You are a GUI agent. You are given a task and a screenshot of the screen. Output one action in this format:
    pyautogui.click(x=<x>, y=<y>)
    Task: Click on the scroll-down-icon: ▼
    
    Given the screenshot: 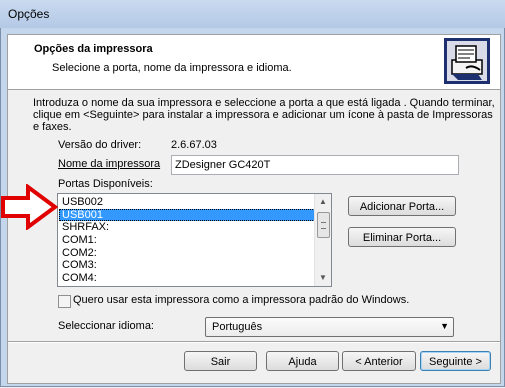 What is the action you would take?
    pyautogui.click(x=323, y=278)
    